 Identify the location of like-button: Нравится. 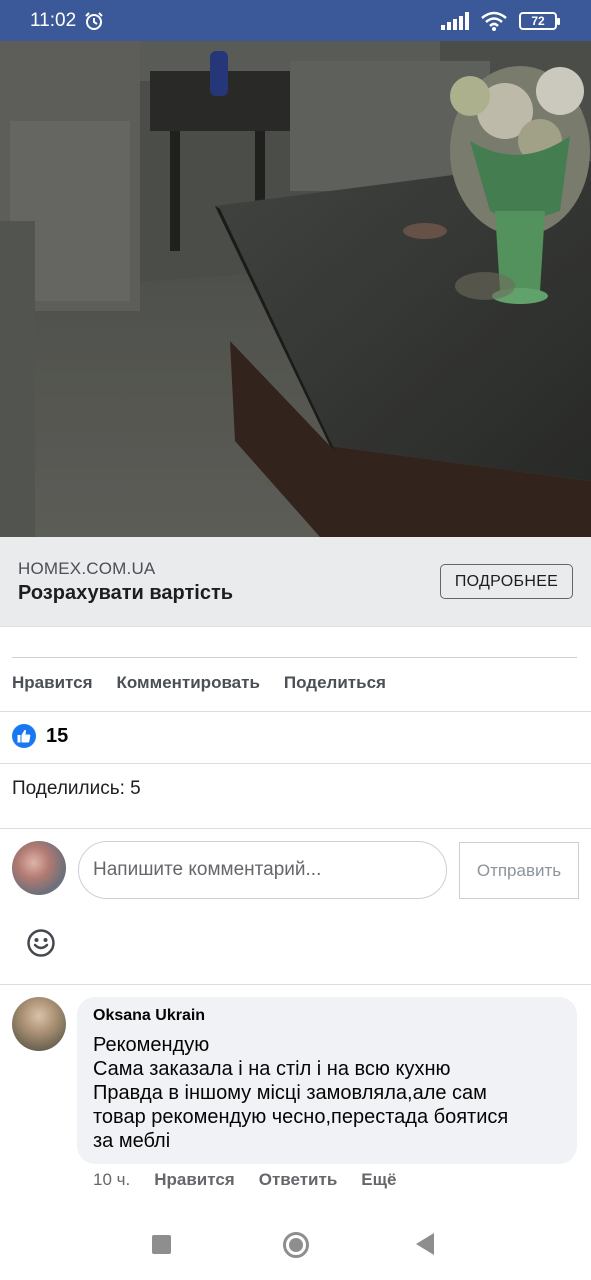
(52, 683).